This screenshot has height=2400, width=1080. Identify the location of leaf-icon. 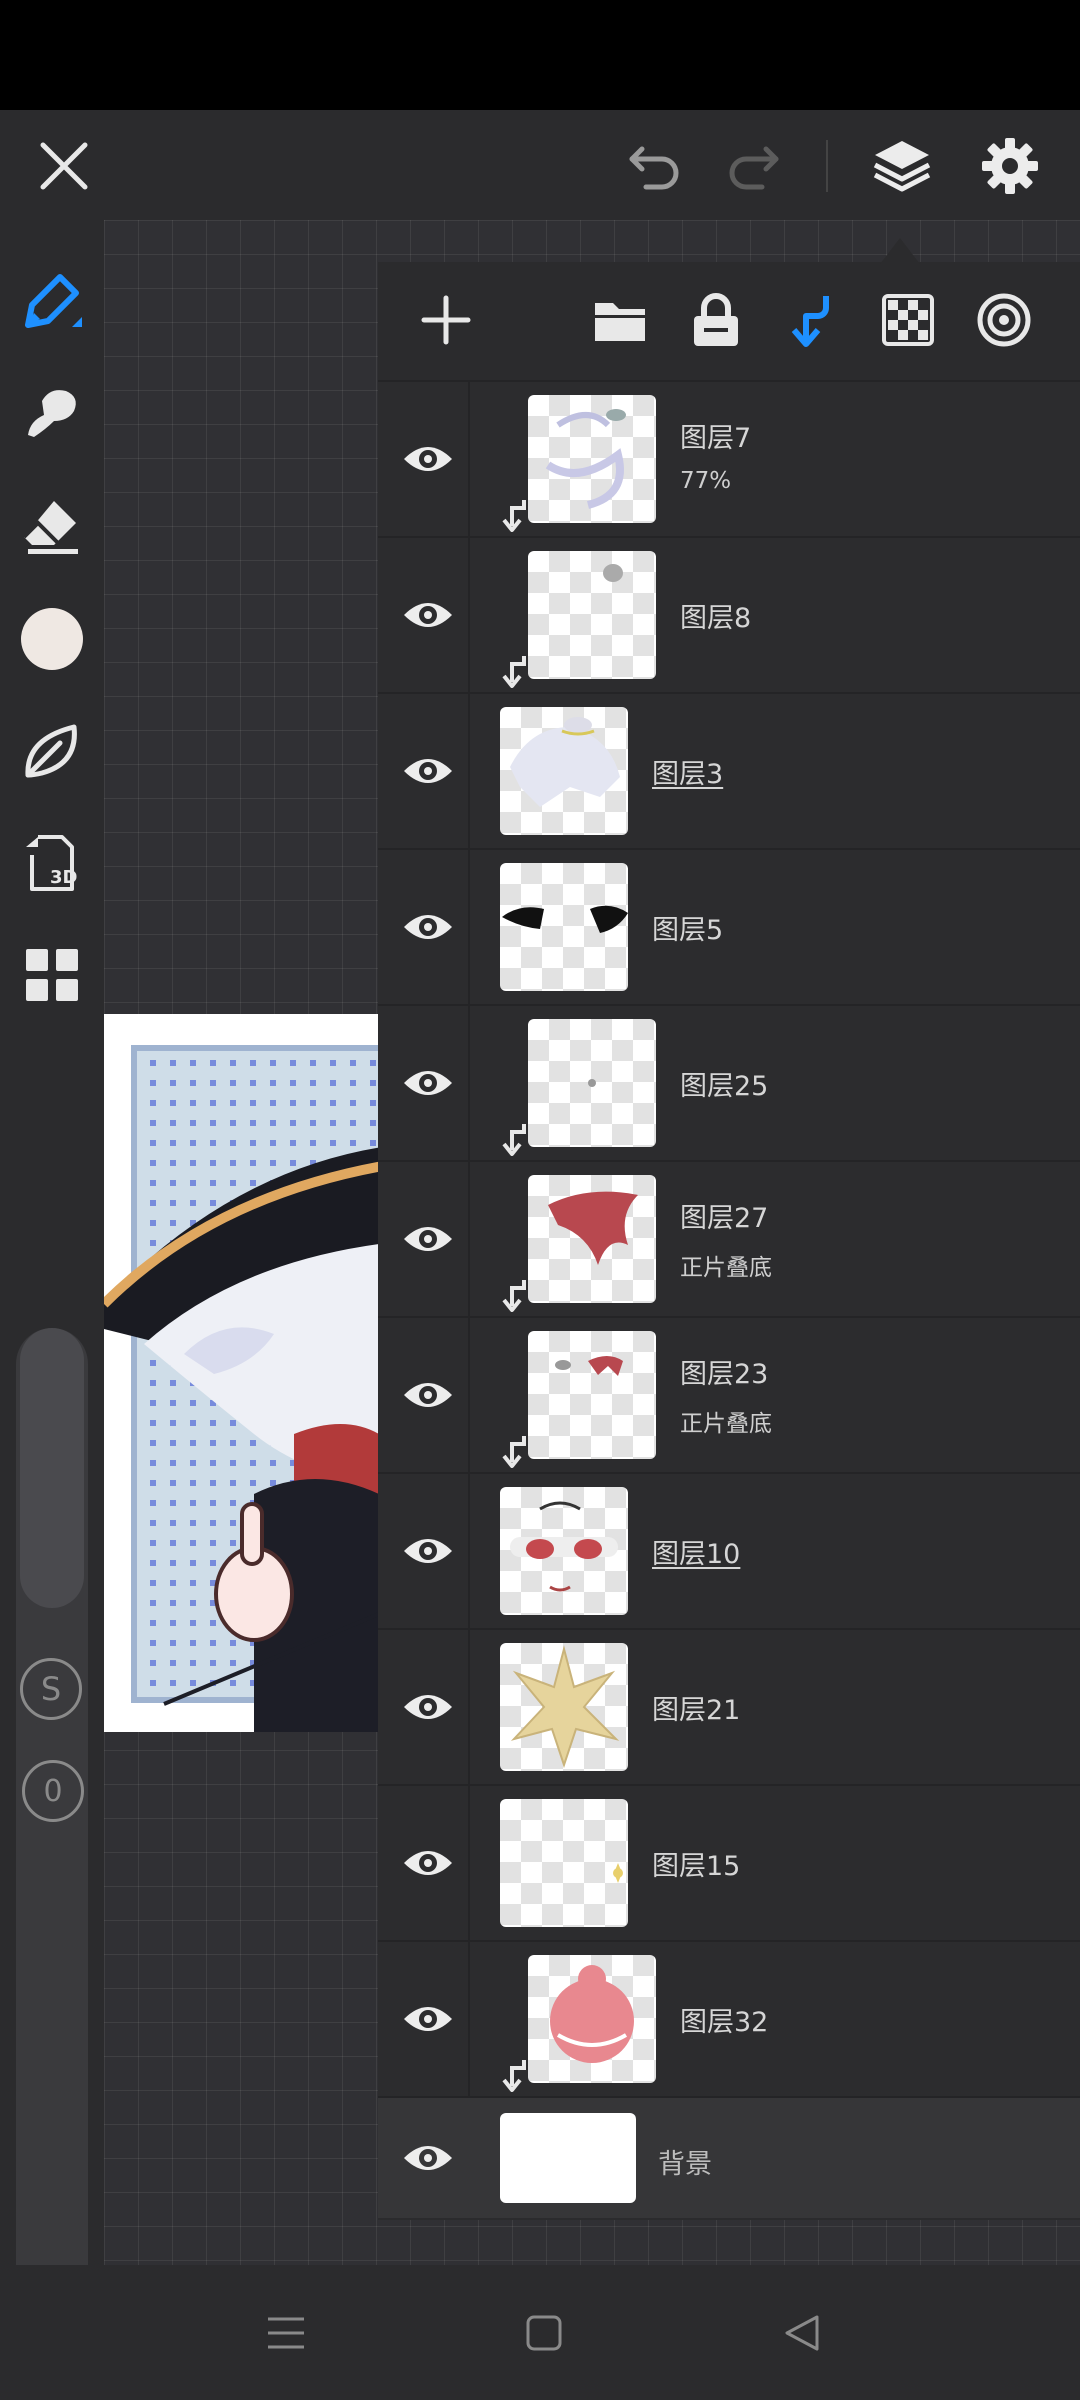
(52, 751).